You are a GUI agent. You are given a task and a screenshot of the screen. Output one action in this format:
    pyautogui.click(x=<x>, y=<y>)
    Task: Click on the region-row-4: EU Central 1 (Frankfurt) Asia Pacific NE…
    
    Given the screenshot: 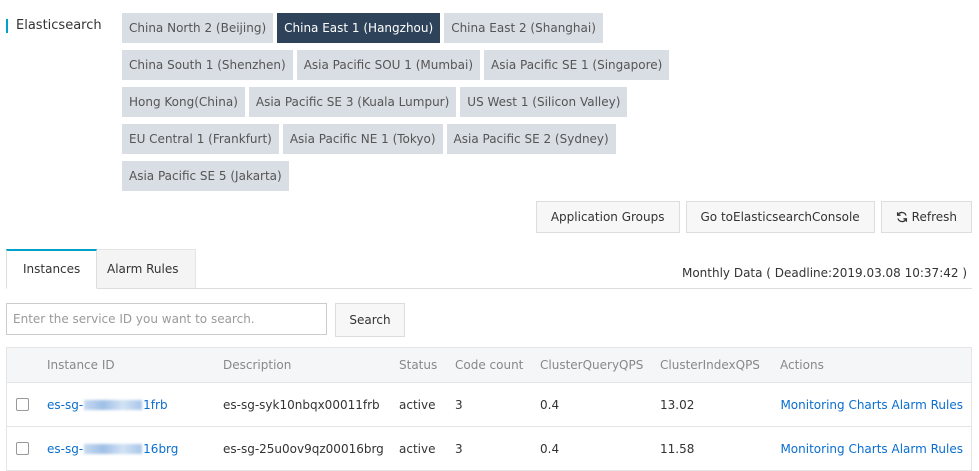 What is the action you would take?
    pyautogui.click(x=371, y=139)
    